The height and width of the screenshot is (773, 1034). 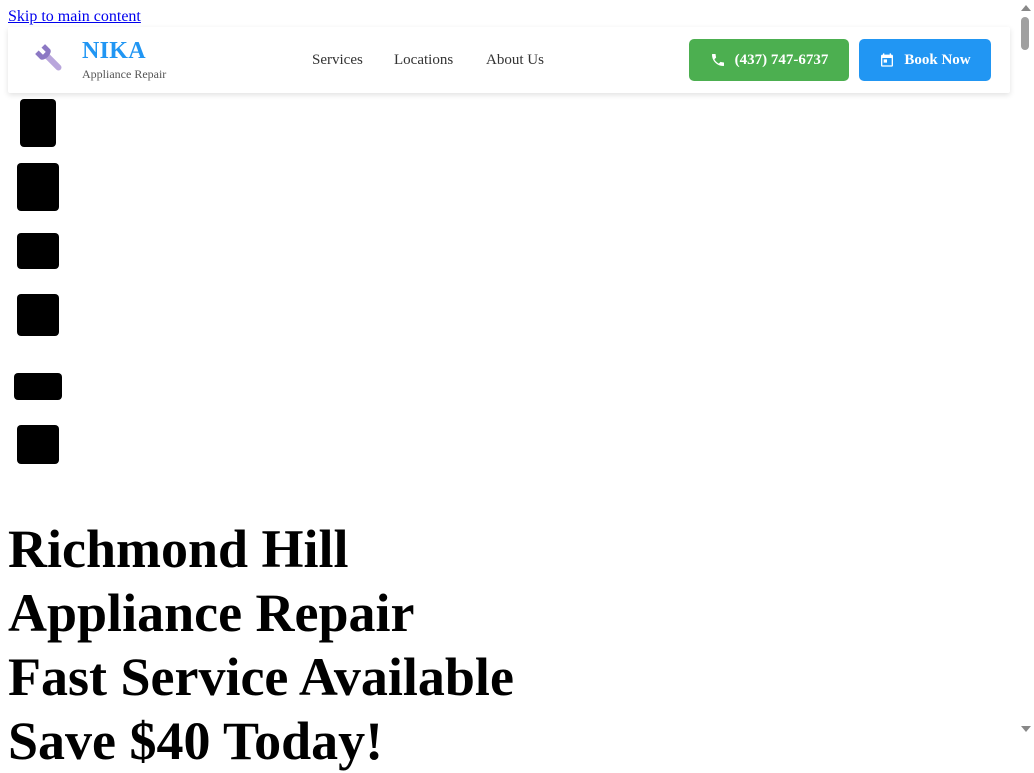 I want to click on hero-line-3: Fast Service Available, so click(x=261, y=677).